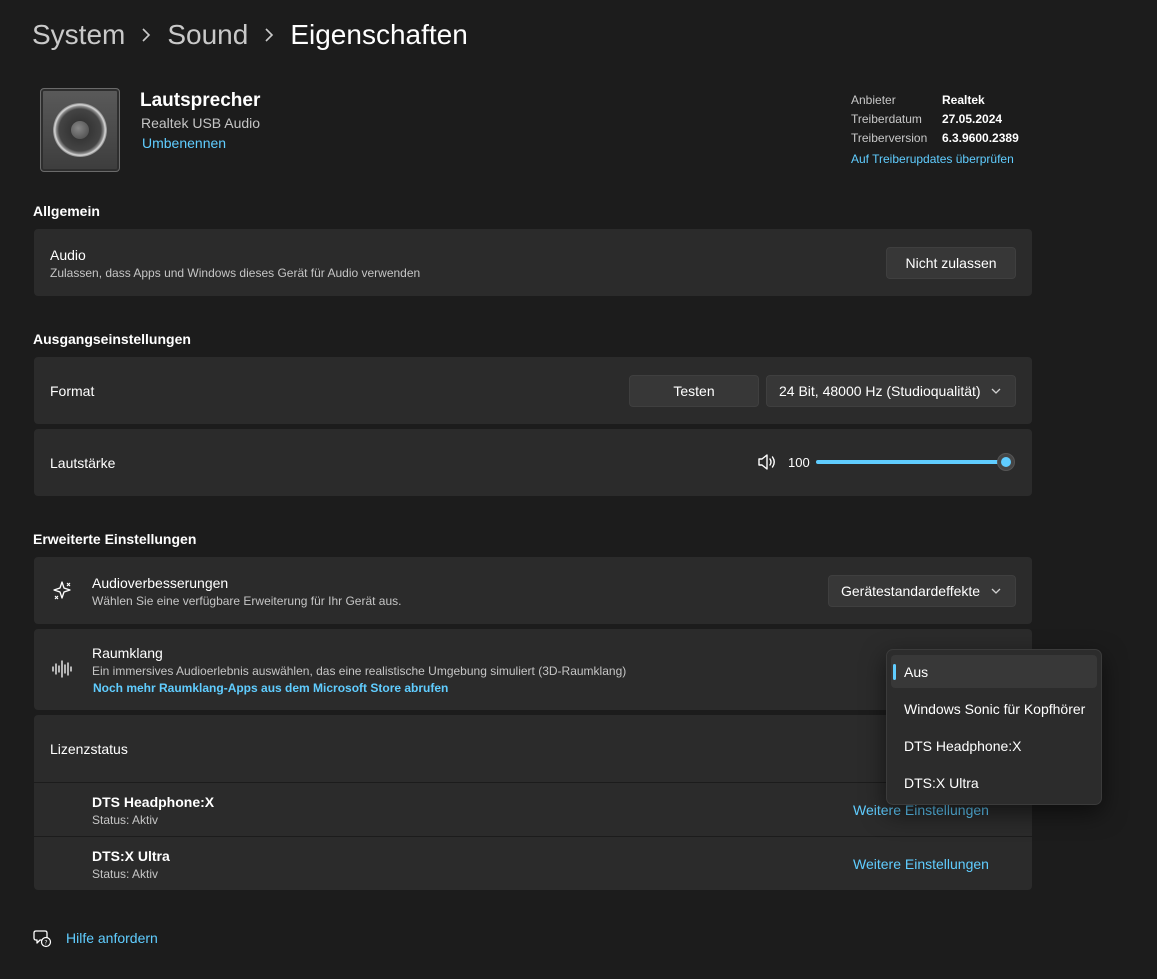 The height and width of the screenshot is (979, 1157). I want to click on test-button: Testen, so click(694, 391).